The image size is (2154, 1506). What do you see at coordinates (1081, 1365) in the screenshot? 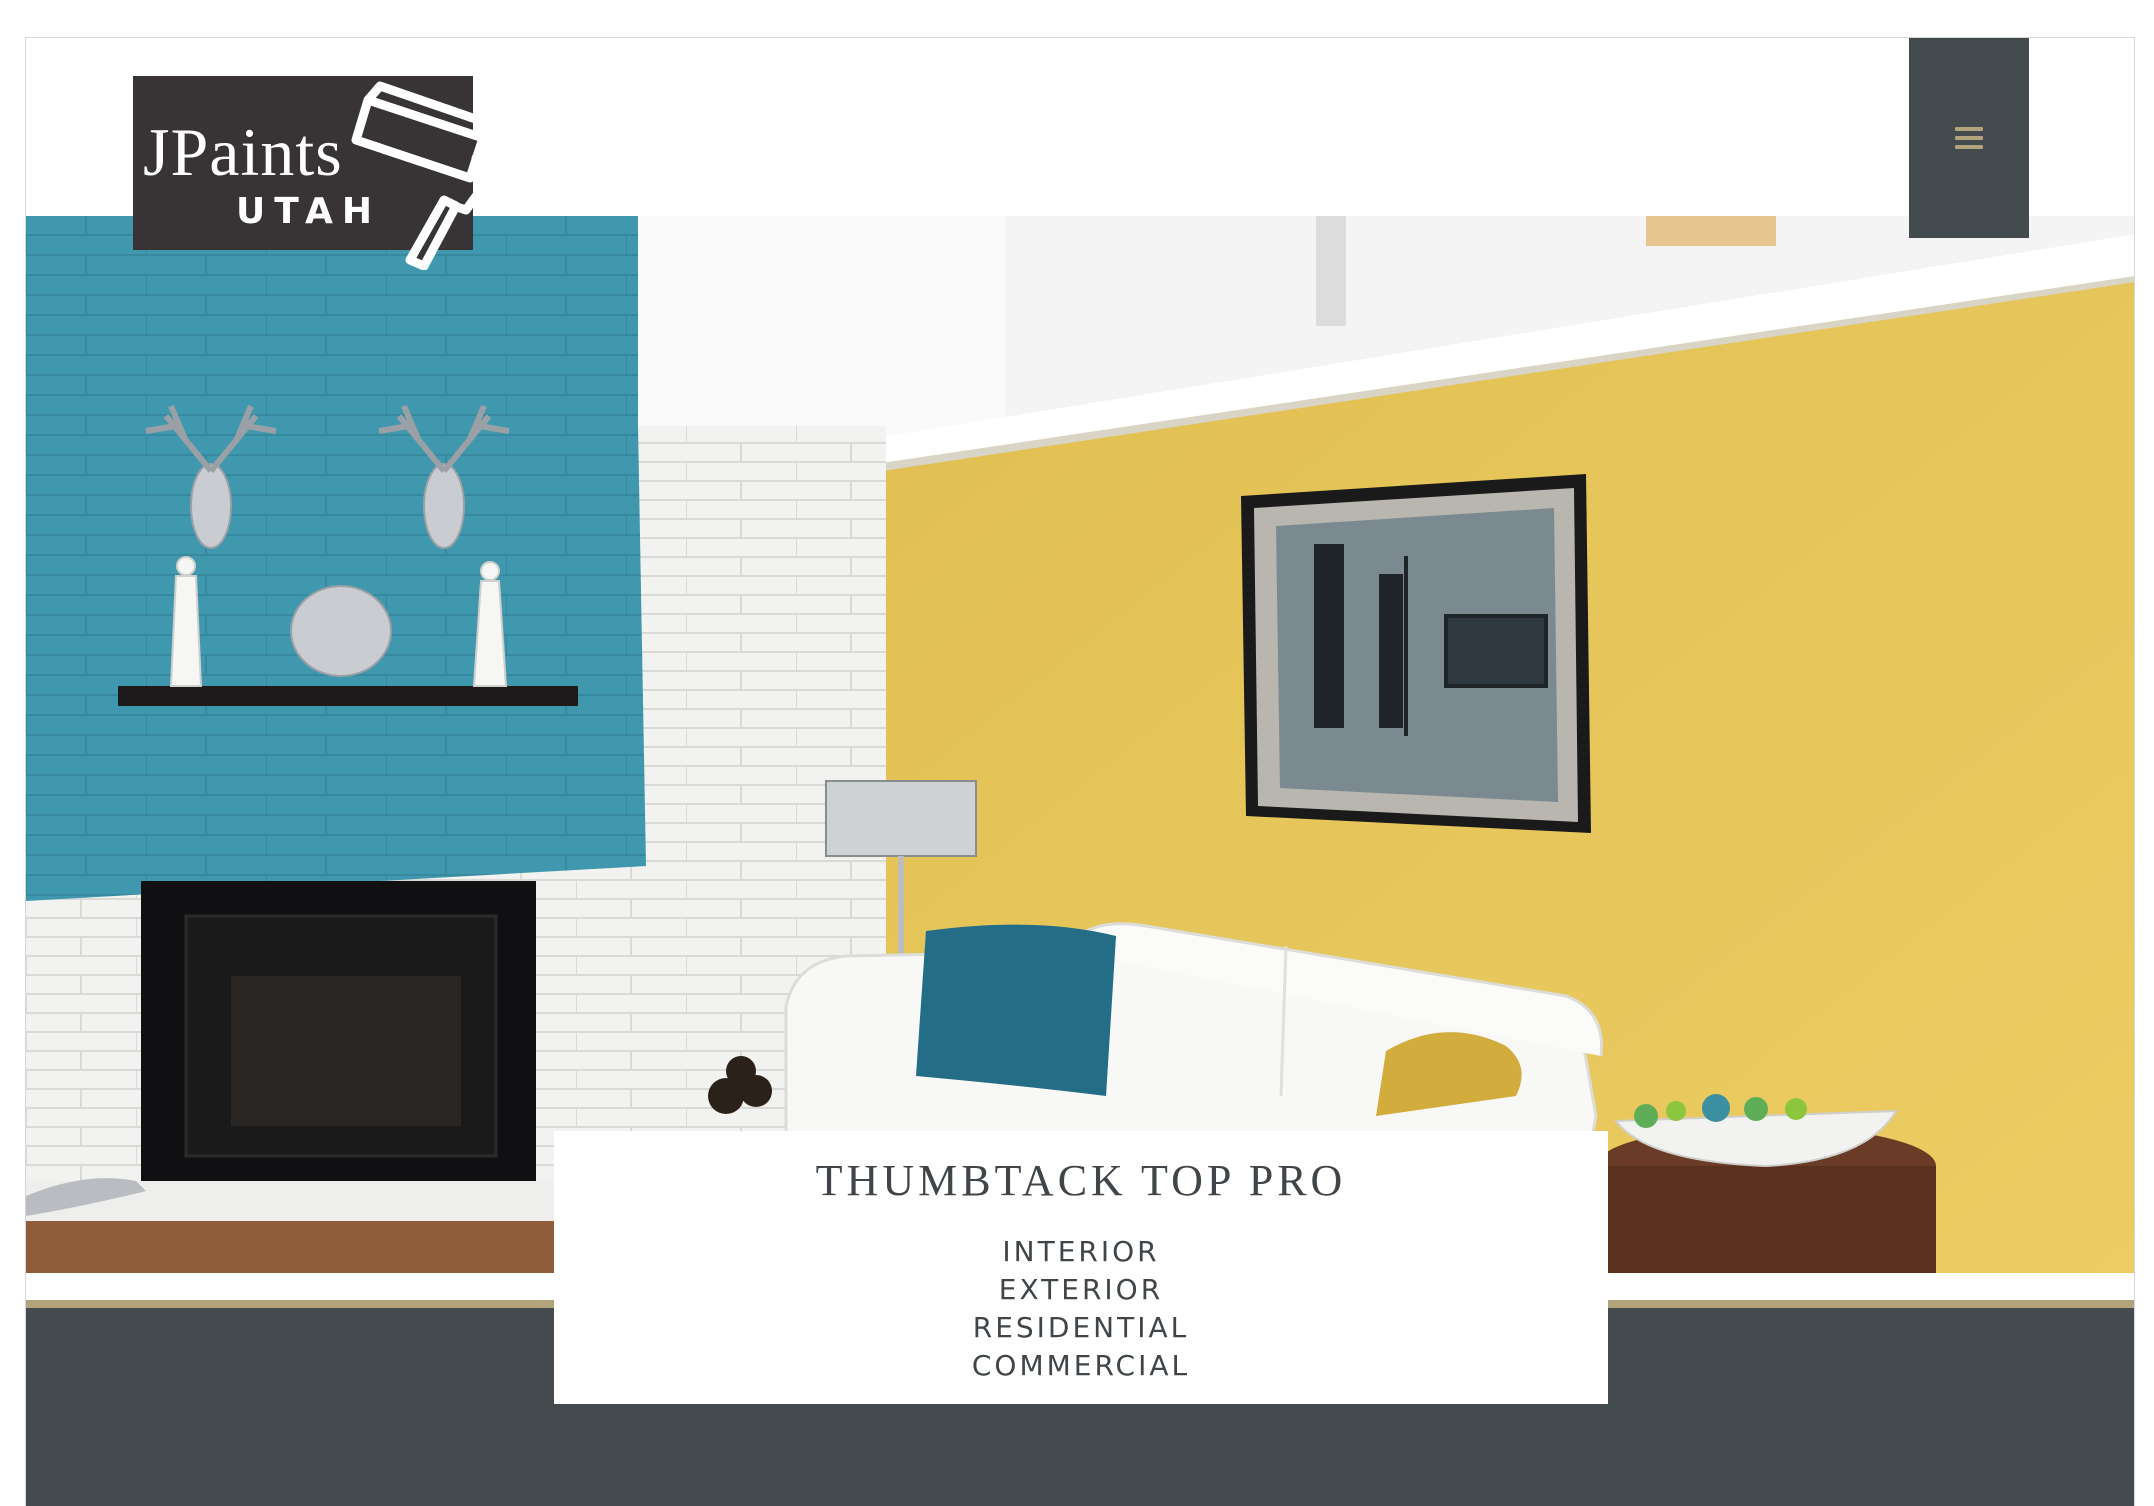
I see `service-item-commercial: COMMERCIAL` at bounding box center [1081, 1365].